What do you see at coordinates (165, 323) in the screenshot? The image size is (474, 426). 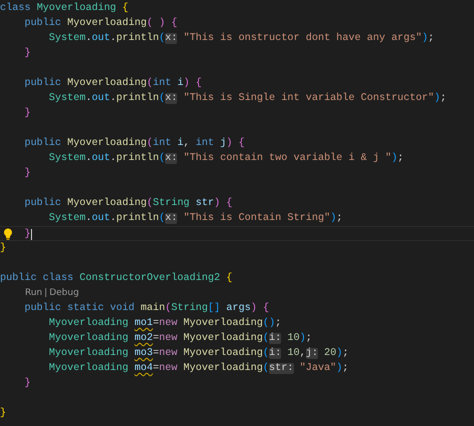 I see `code-line: Myoverloading mo1=new Myoverloading();` at bounding box center [165, 323].